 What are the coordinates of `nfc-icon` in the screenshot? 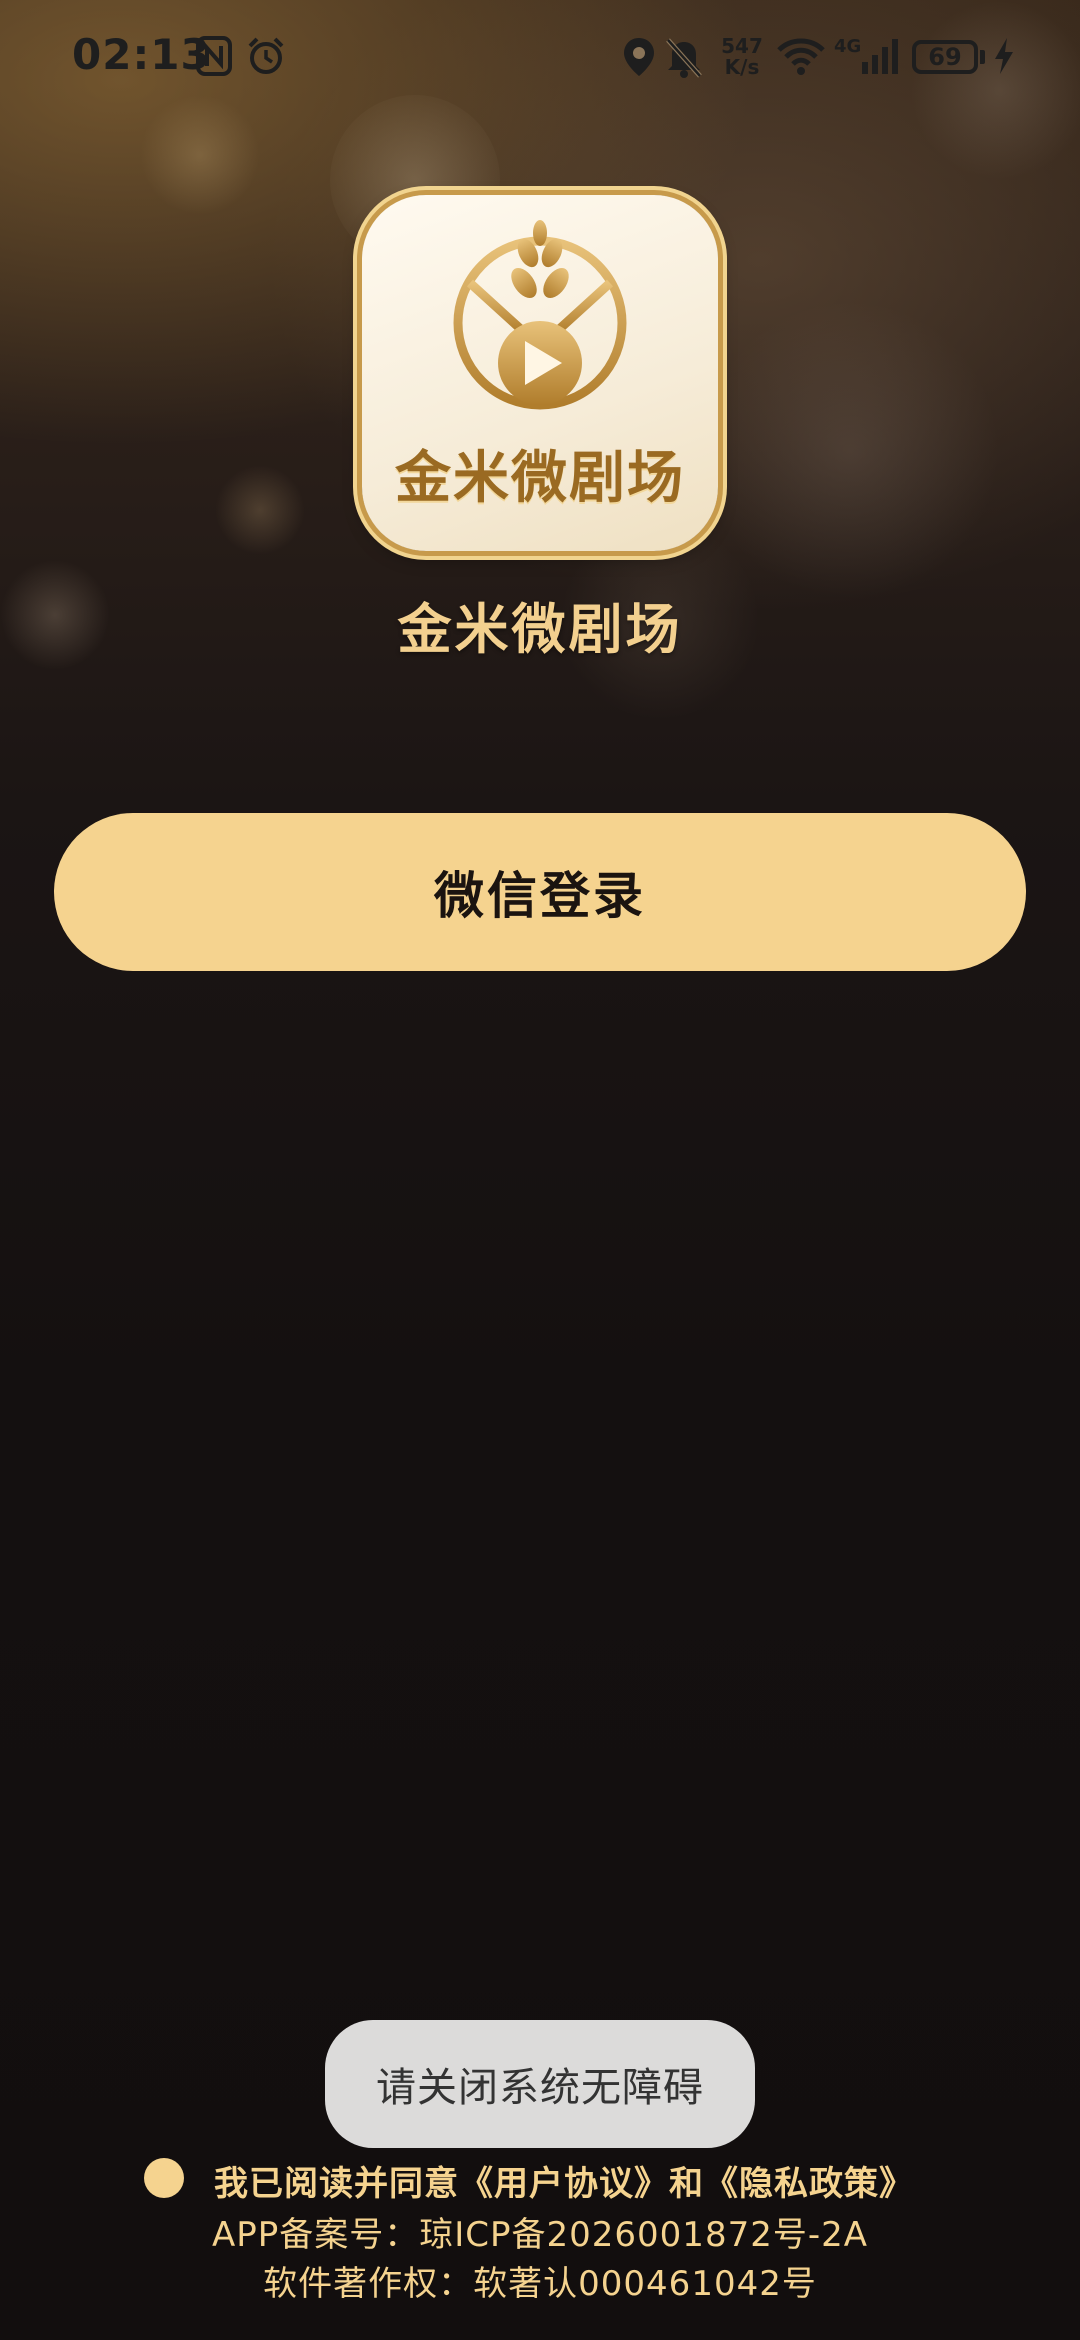 It's located at (214, 56).